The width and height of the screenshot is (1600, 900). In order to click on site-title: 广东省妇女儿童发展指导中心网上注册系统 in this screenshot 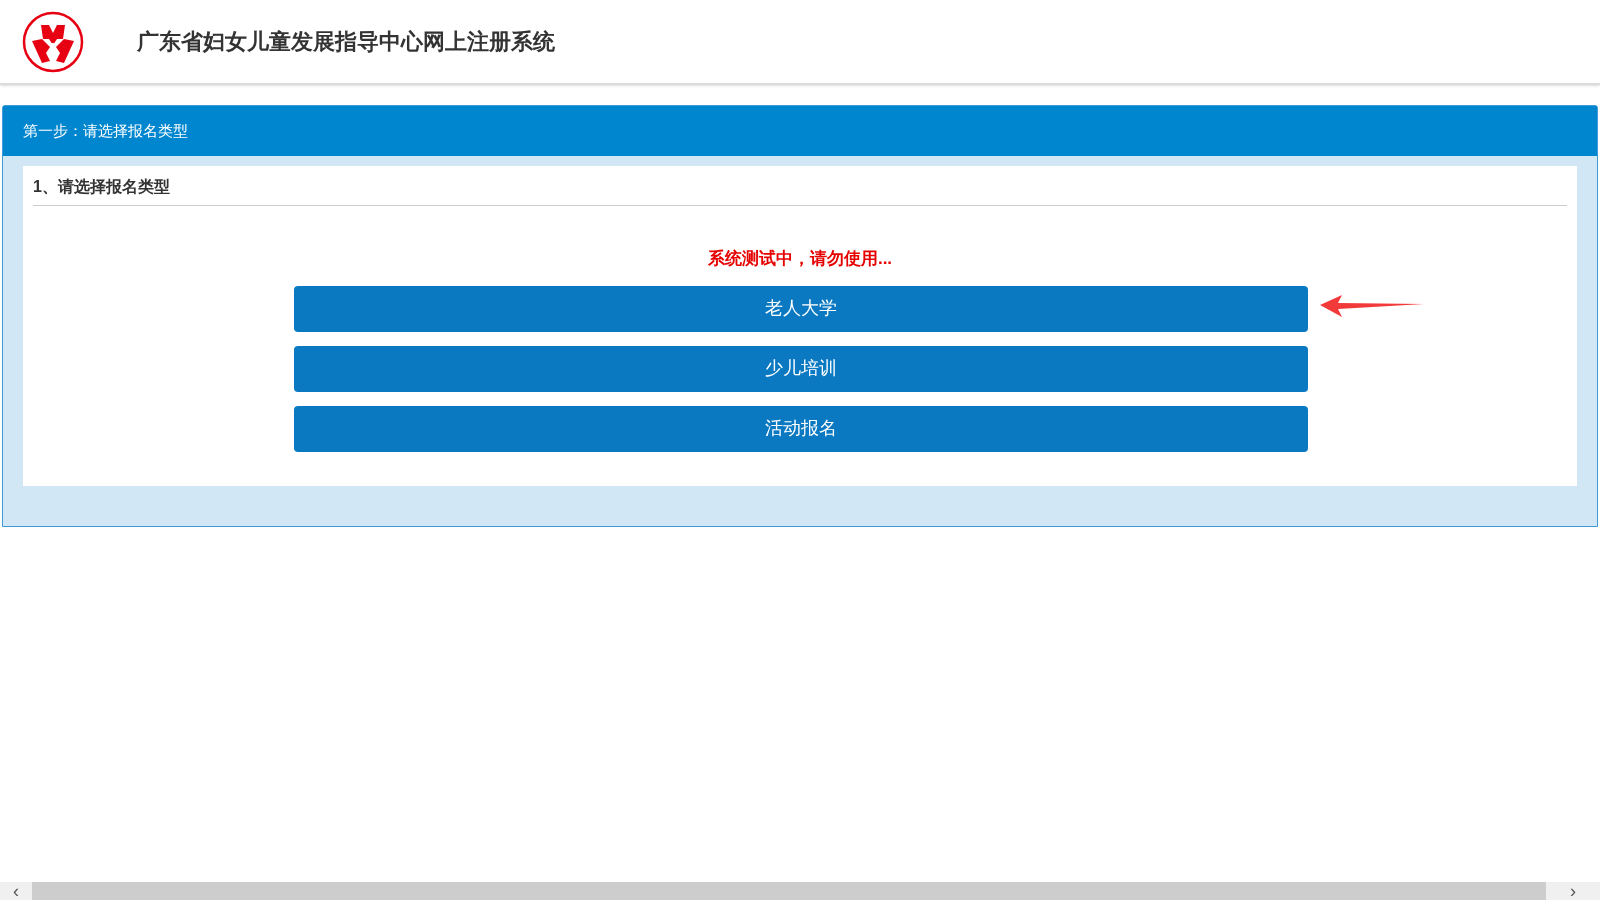, I will do `click(346, 42)`.